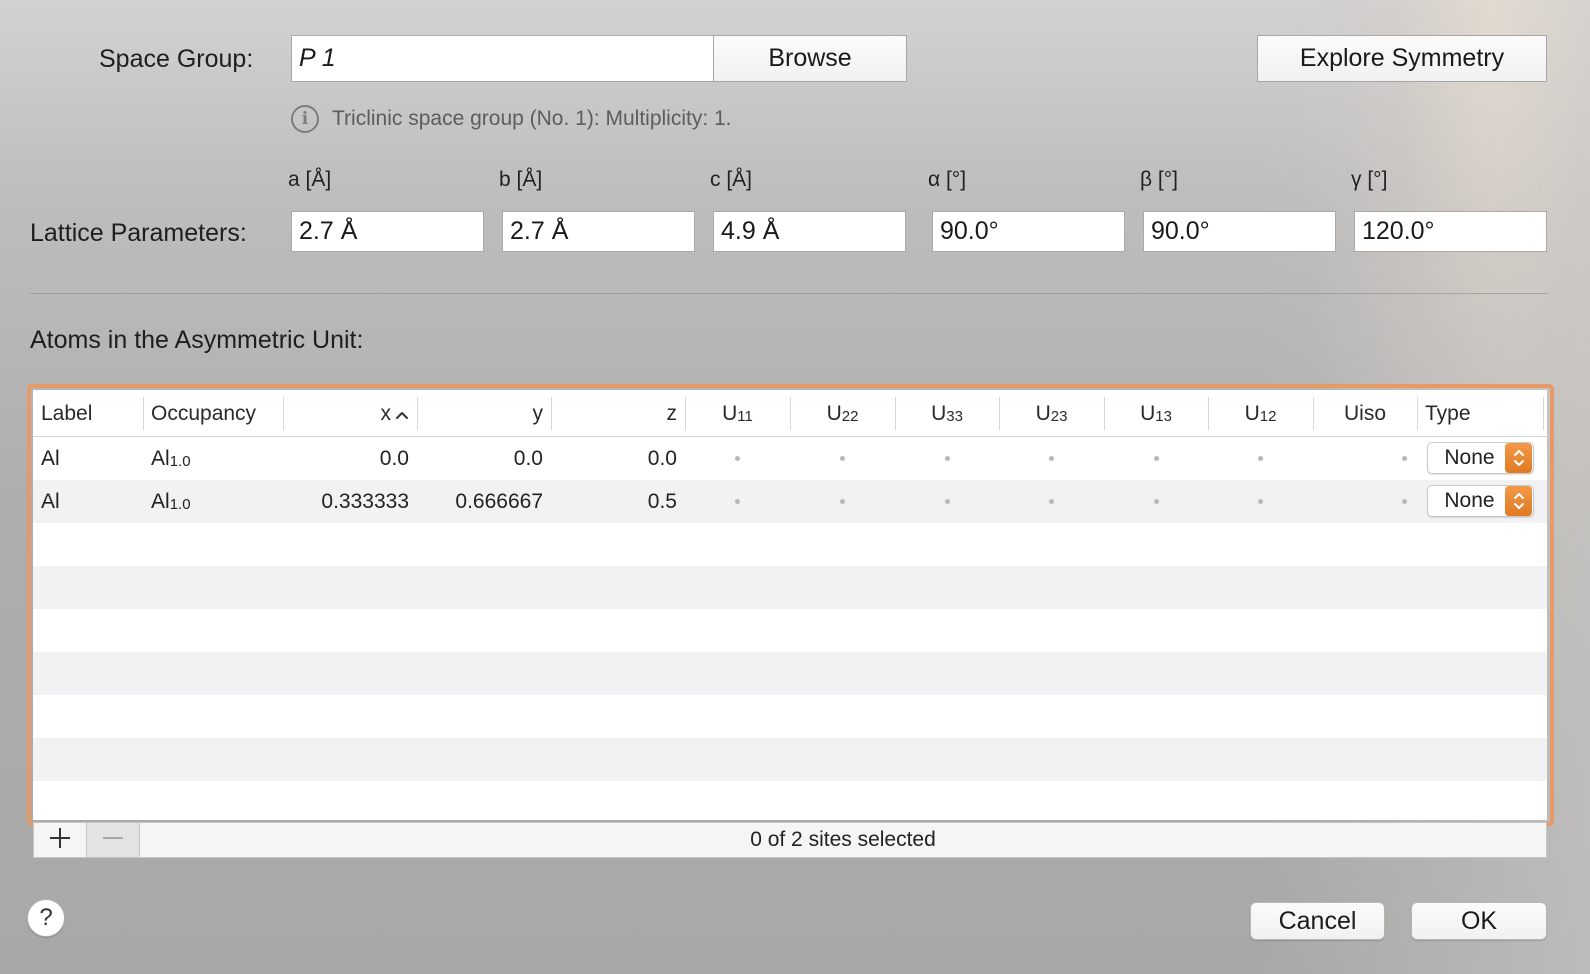  Describe the element at coordinates (197, 340) in the screenshot. I see `atoms-section-title: Atoms in the Asymmetric Unit:` at that location.